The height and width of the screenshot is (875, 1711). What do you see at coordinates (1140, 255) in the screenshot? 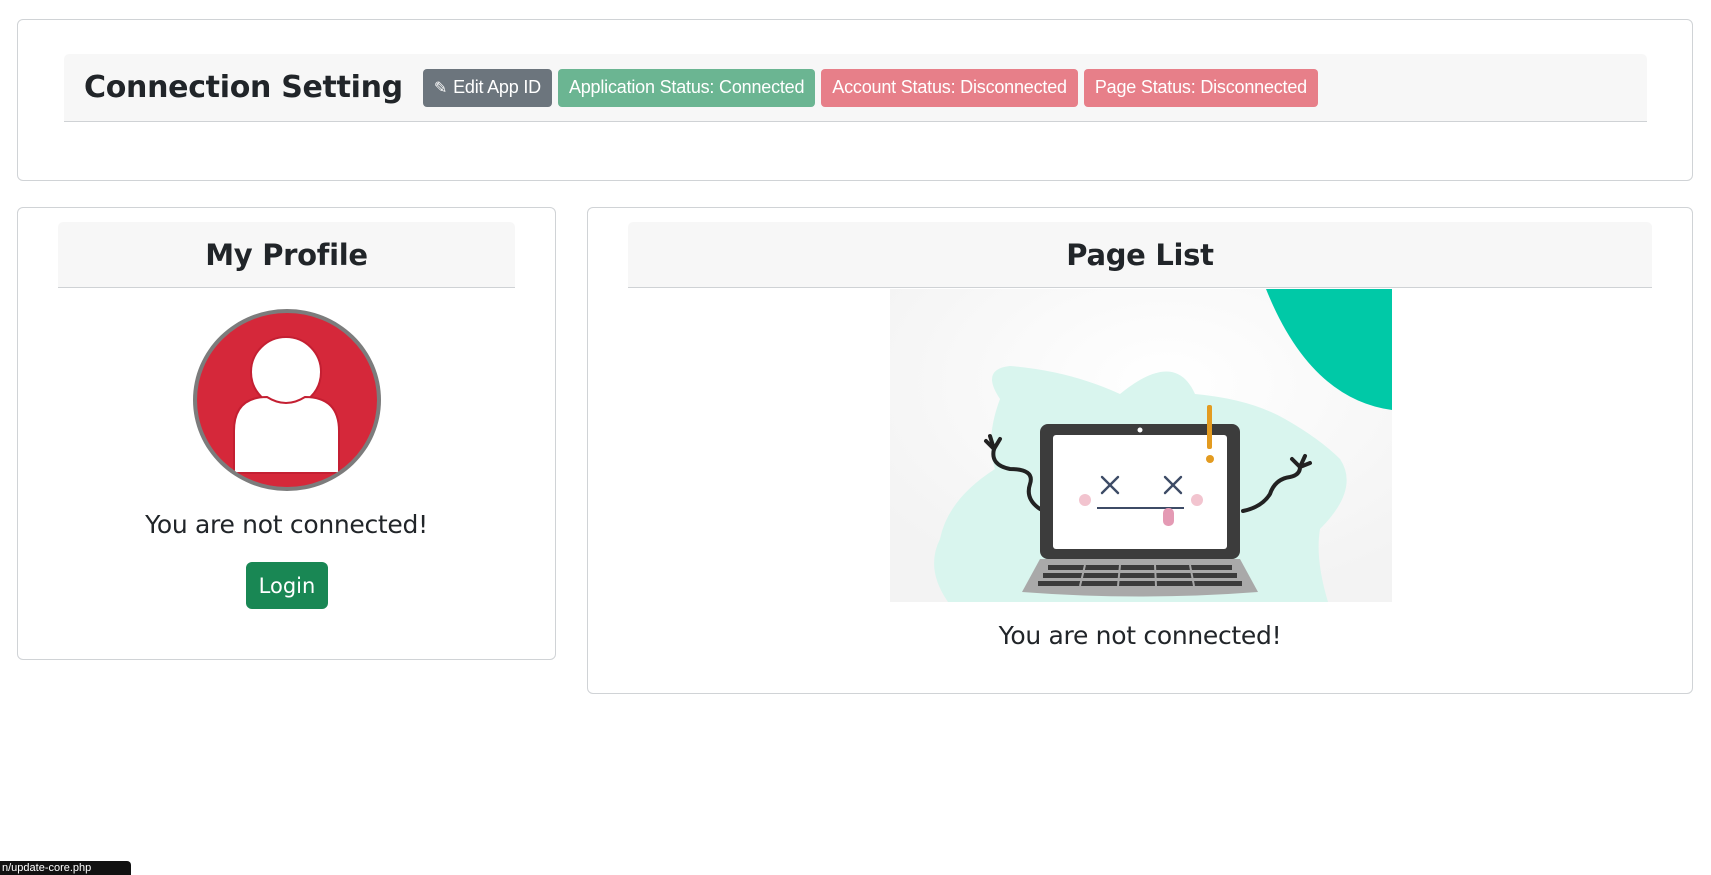
I see `page-list-header: Page List` at bounding box center [1140, 255].